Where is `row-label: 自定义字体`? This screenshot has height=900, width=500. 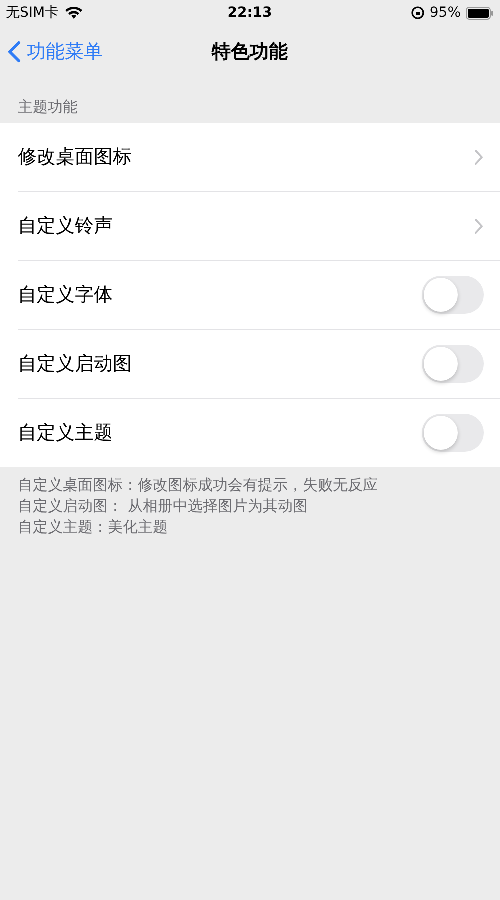 row-label: 自定义字体 is located at coordinates (66, 295).